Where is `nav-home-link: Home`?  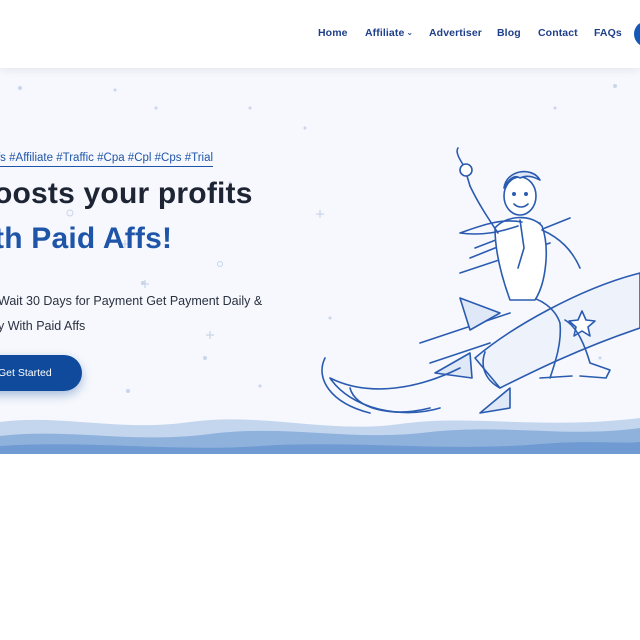 nav-home-link: Home is located at coordinates (333, 33).